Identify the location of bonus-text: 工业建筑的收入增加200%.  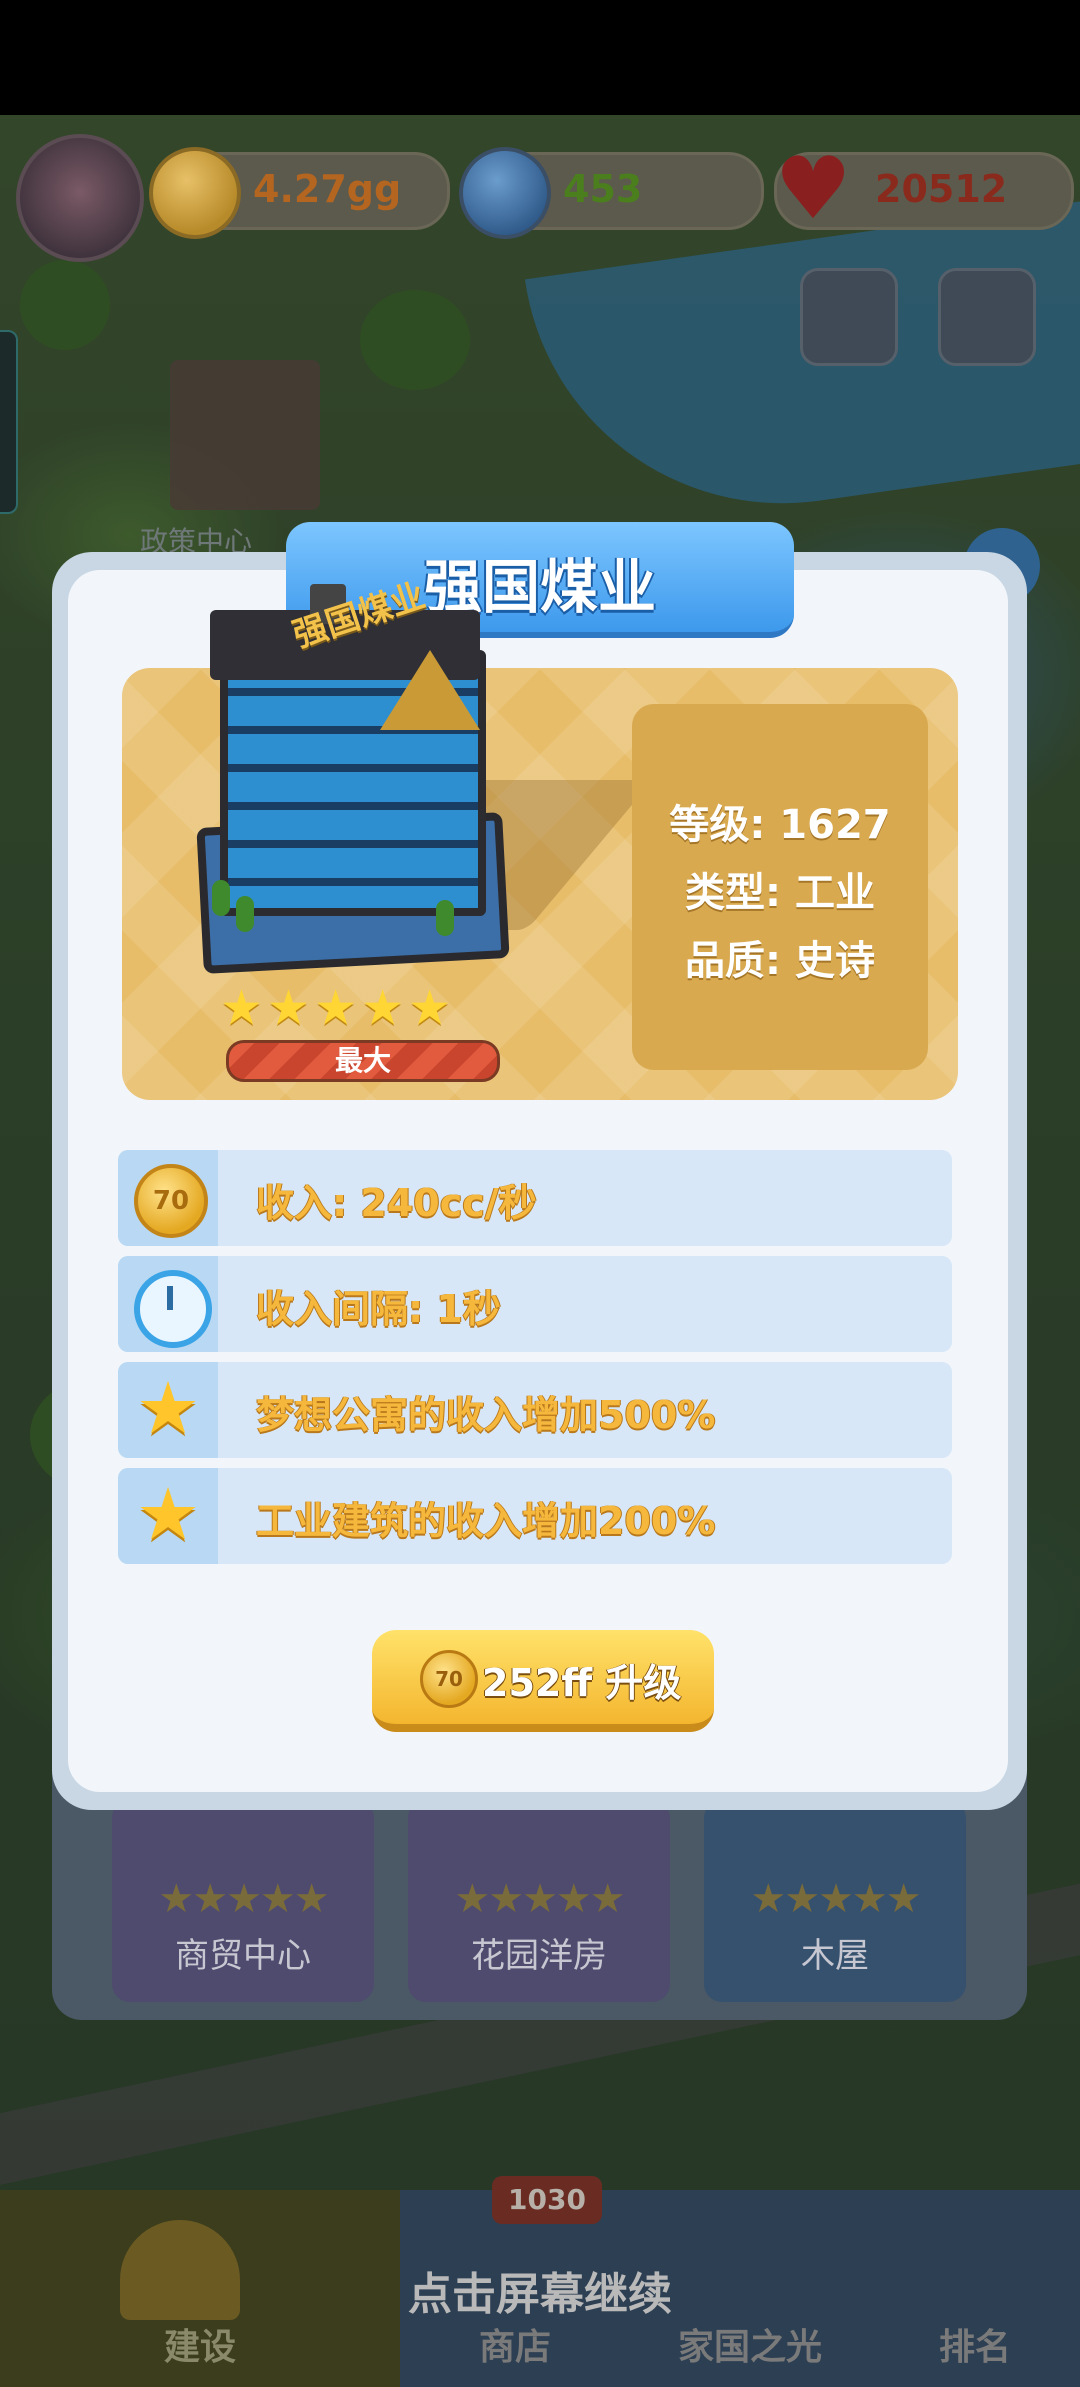
(486, 1521).